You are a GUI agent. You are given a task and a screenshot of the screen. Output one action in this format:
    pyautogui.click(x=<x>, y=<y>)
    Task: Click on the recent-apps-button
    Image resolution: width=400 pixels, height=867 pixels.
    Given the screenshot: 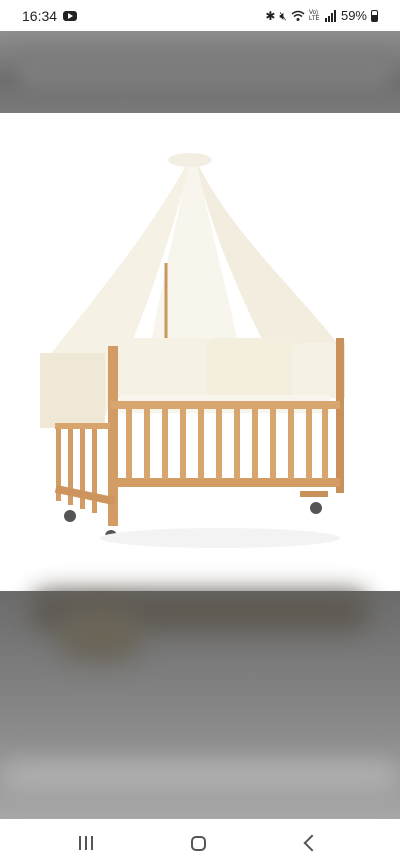 What is the action you would take?
    pyautogui.click(x=86, y=843)
    